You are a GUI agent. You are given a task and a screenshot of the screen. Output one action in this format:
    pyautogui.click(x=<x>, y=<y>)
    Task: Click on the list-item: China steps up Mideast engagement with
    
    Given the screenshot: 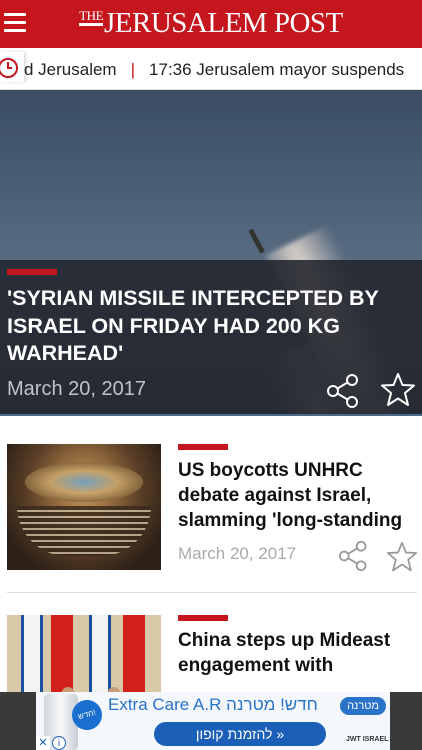 What is the action you would take?
    pyautogui.click(x=211, y=642)
    